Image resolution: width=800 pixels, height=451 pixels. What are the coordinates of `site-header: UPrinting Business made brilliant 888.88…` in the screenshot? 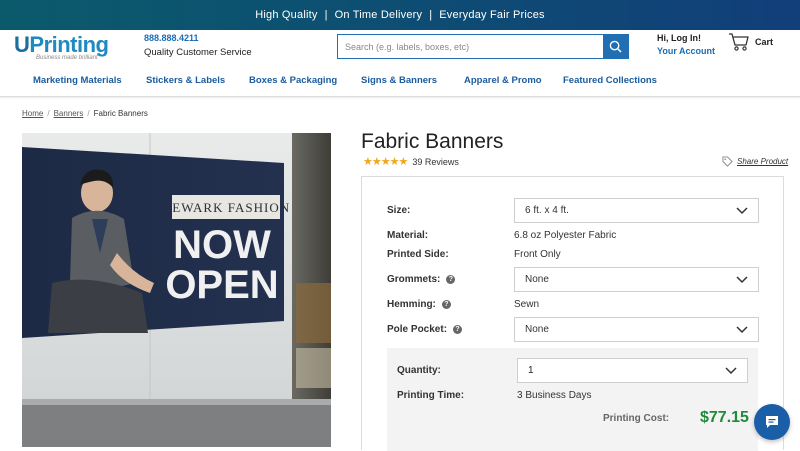 It's located at (400, 47).